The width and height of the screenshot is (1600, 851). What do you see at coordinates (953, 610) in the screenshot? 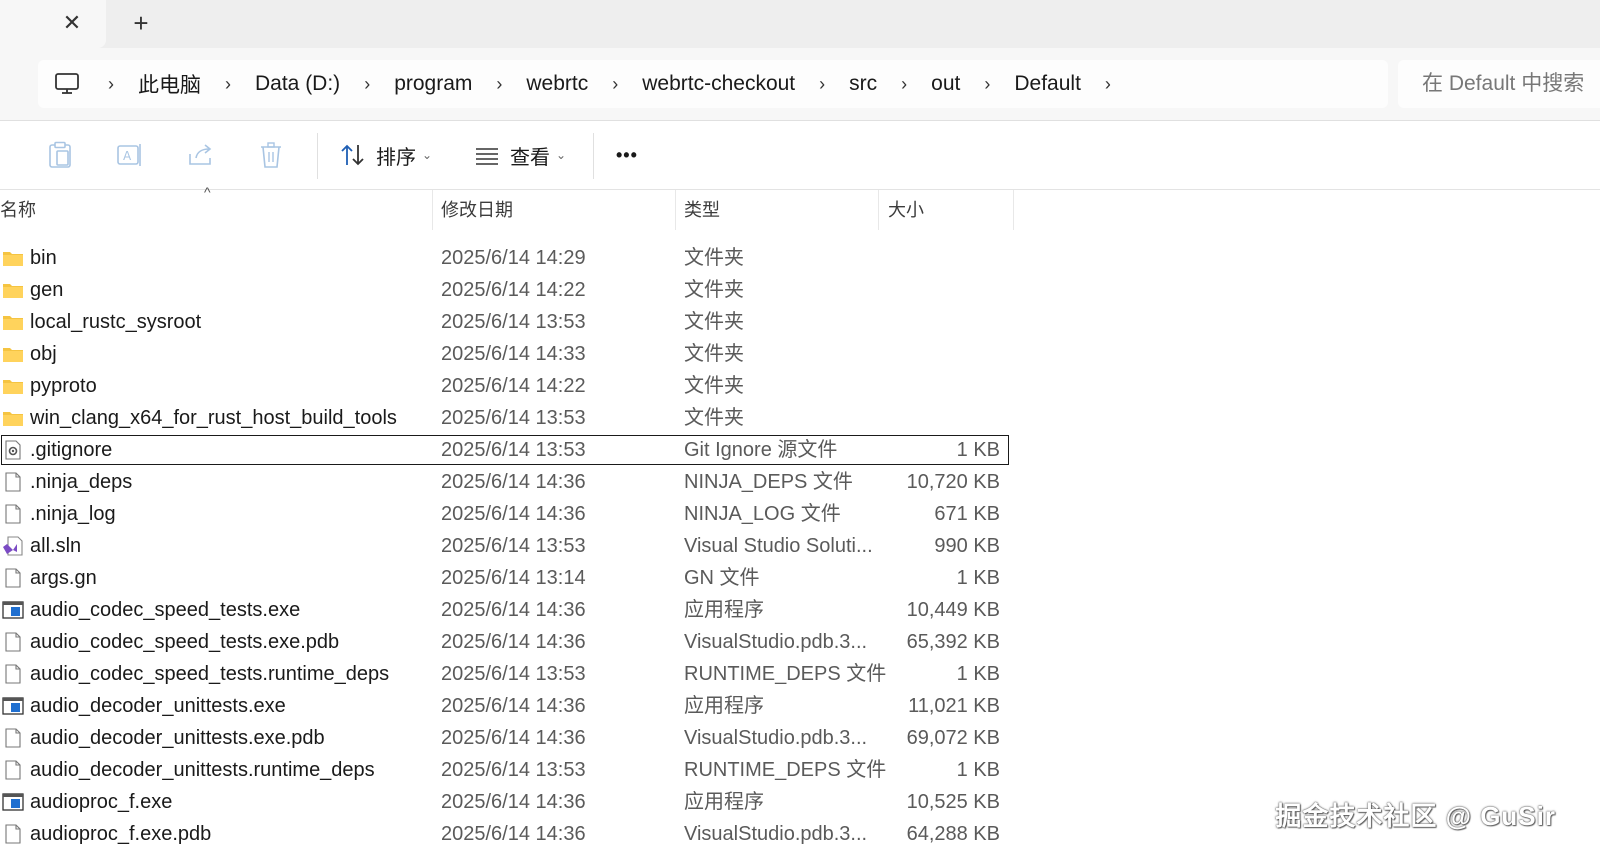
I see `file-size: 10,449 KB` at bounding box center [953, 610].